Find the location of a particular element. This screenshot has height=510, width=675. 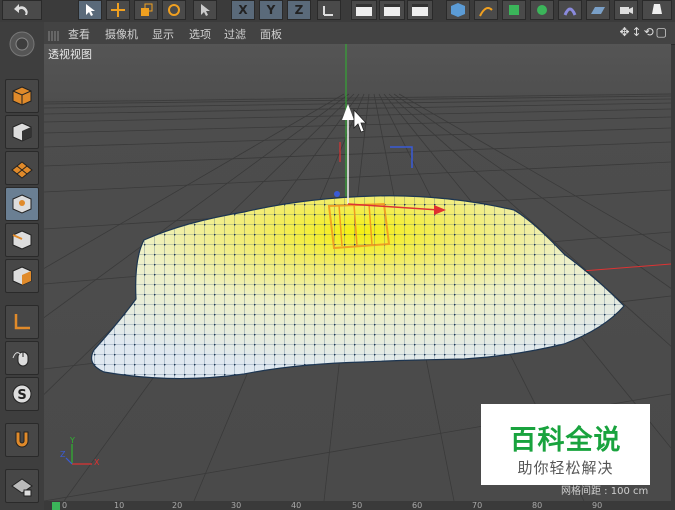

menu-filter: 过滤 is located at coordinates (235, 34).